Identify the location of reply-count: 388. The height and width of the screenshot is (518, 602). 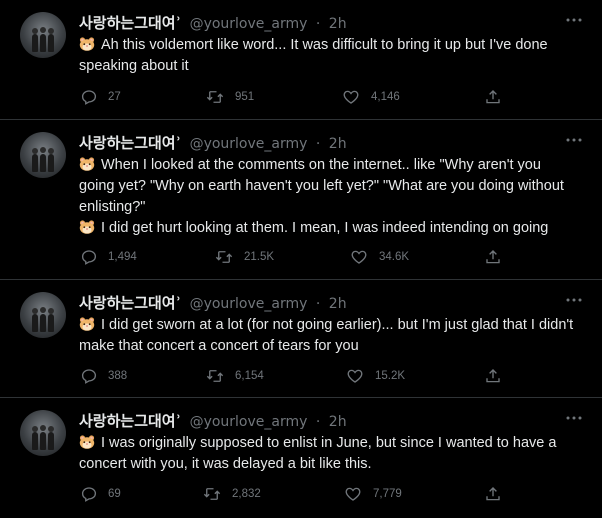
(118, 376).